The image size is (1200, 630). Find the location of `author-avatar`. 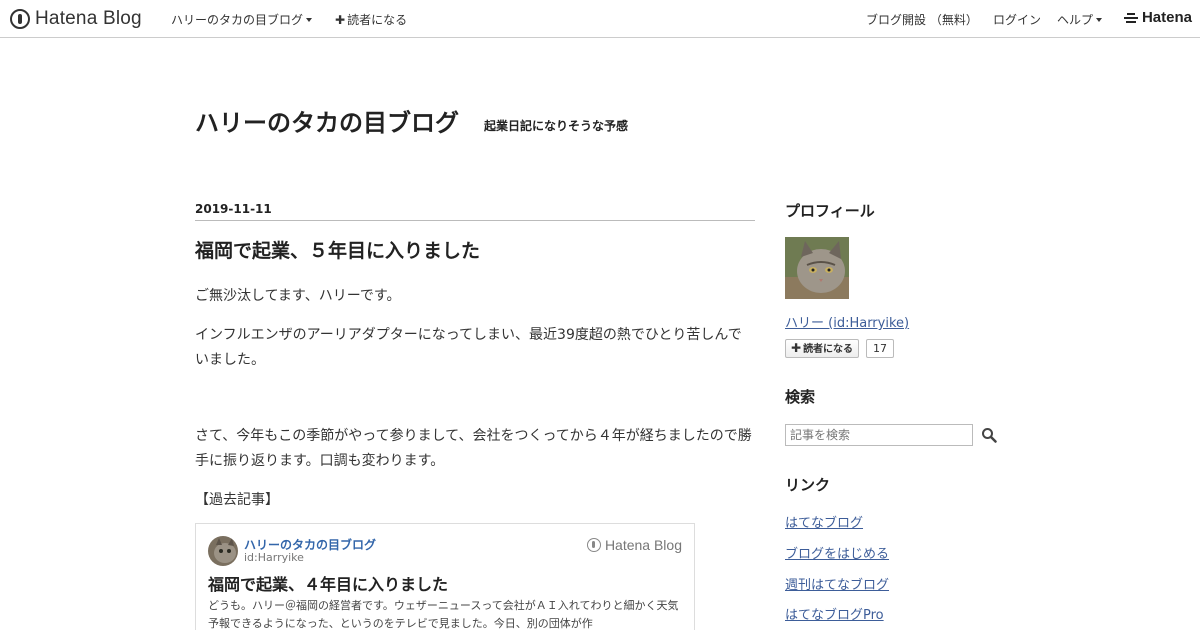

author-avatar is located at coordinates (223, 551).